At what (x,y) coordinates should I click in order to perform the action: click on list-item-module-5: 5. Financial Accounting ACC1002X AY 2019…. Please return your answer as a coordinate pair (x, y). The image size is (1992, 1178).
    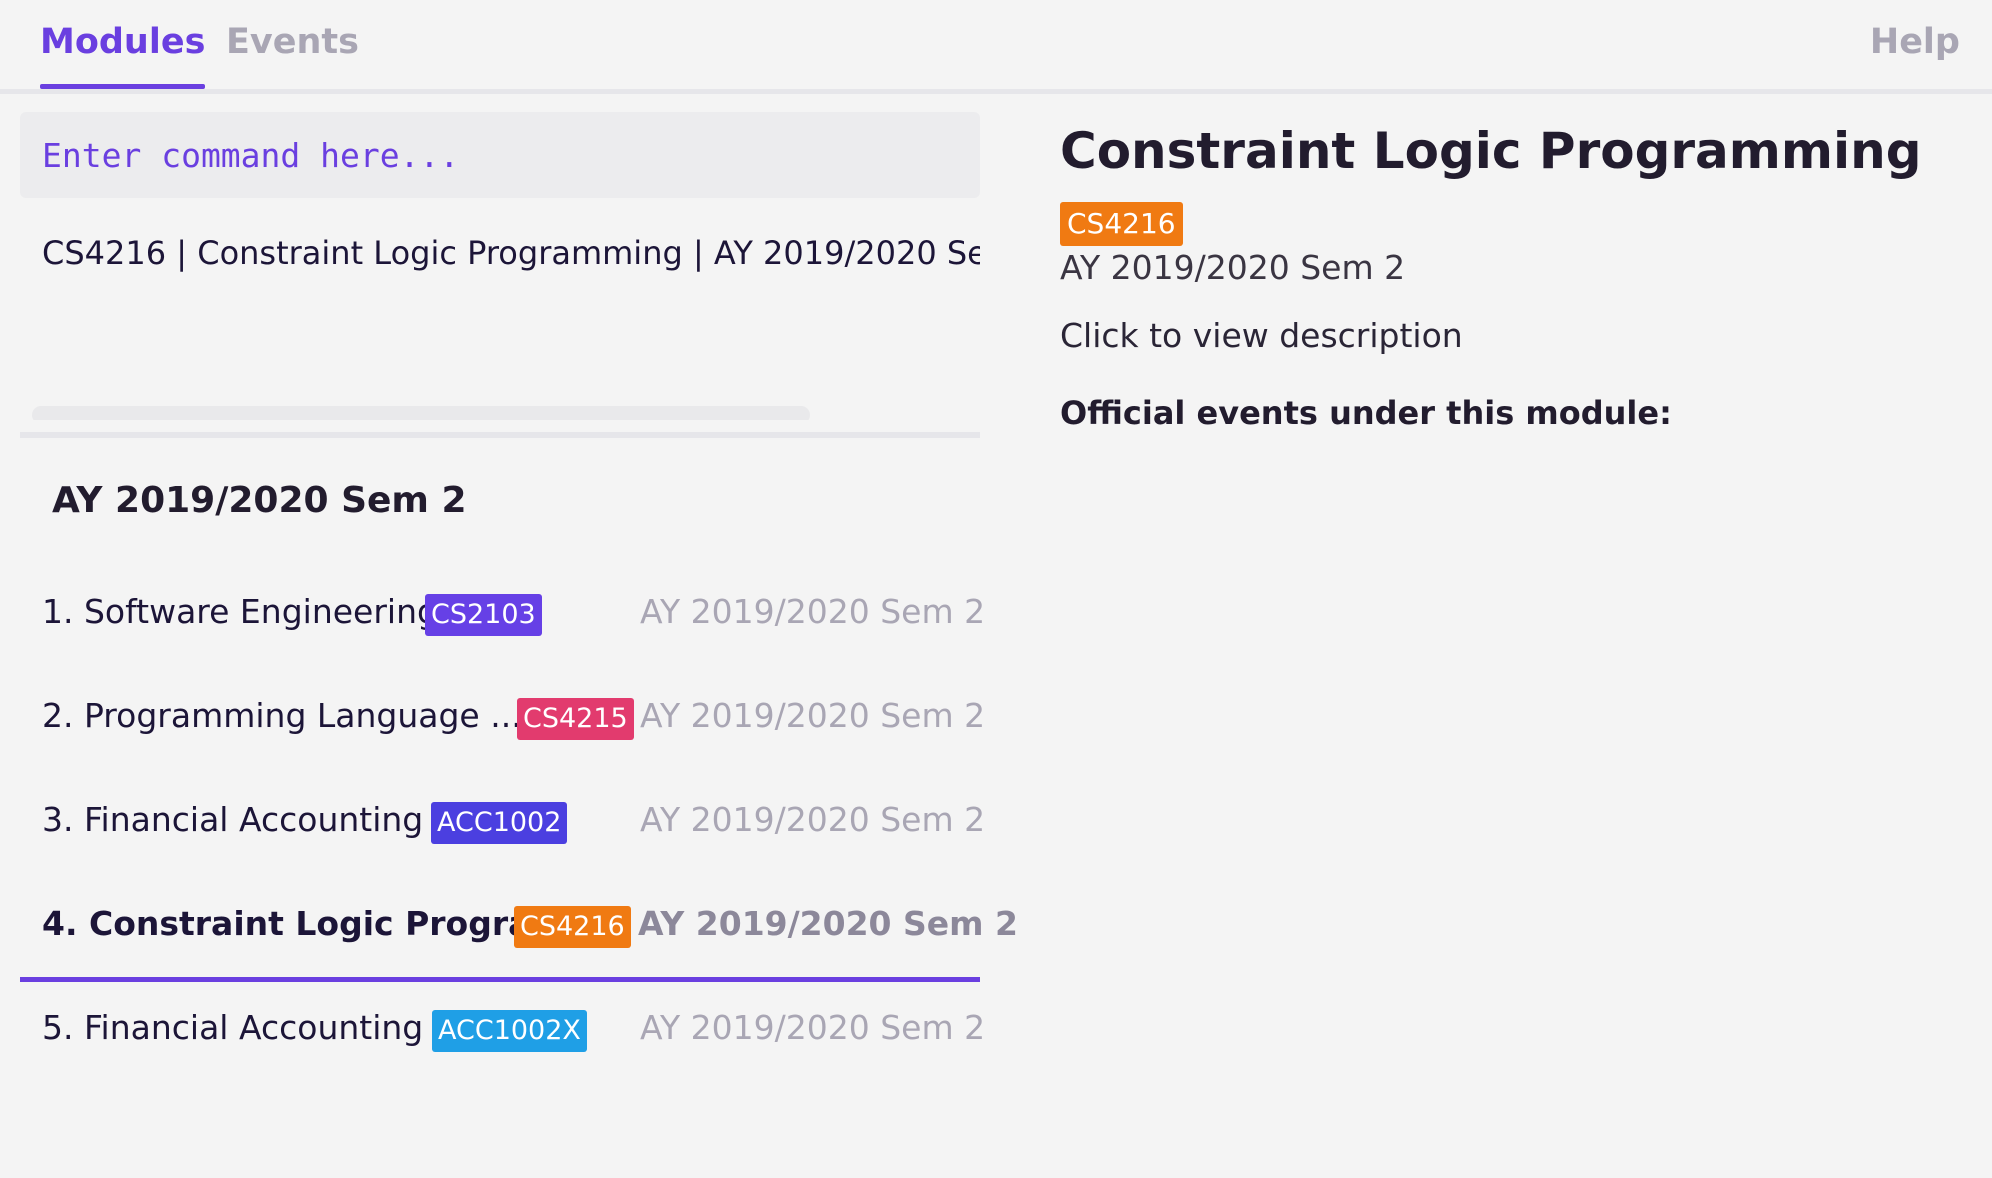
    Looking at the image, I should click on (502, 1034).